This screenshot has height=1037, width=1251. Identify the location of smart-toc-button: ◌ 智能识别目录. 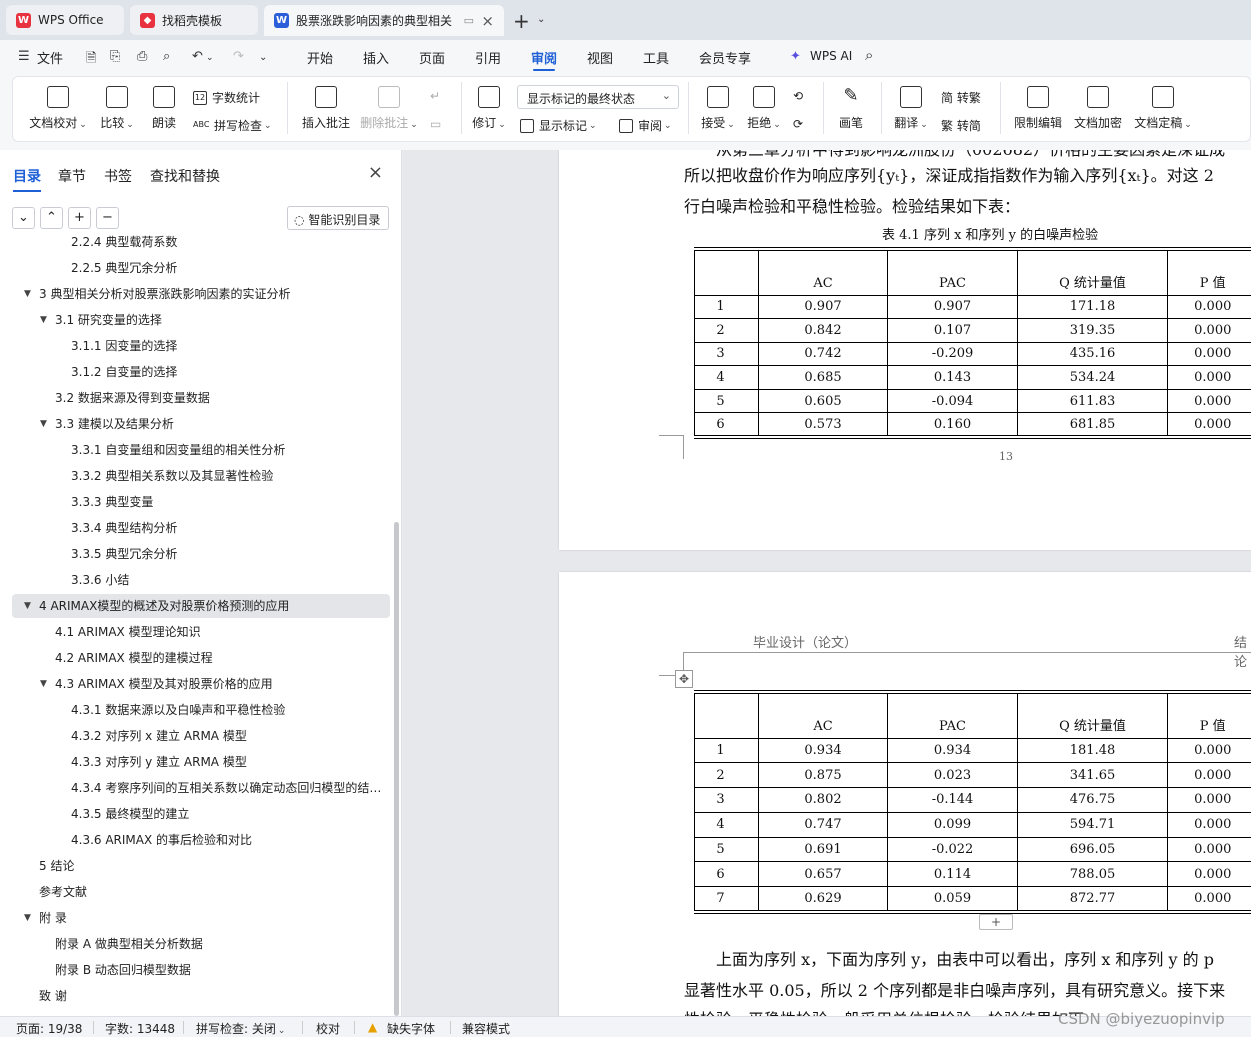
(338, 218).